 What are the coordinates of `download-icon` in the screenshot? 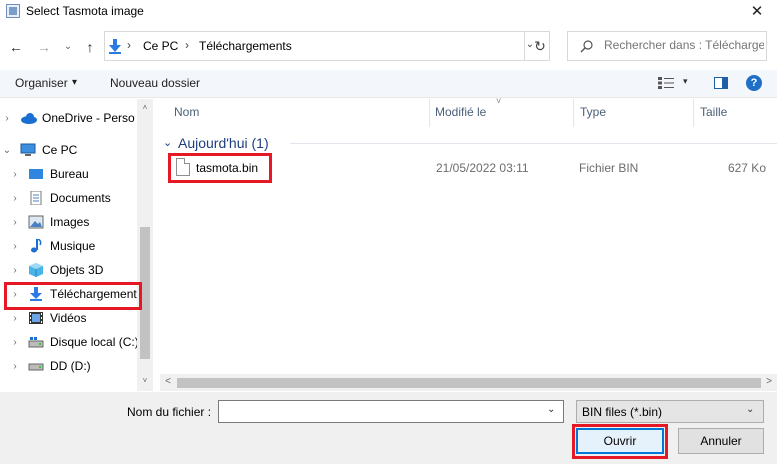 It's located at (115, 46).